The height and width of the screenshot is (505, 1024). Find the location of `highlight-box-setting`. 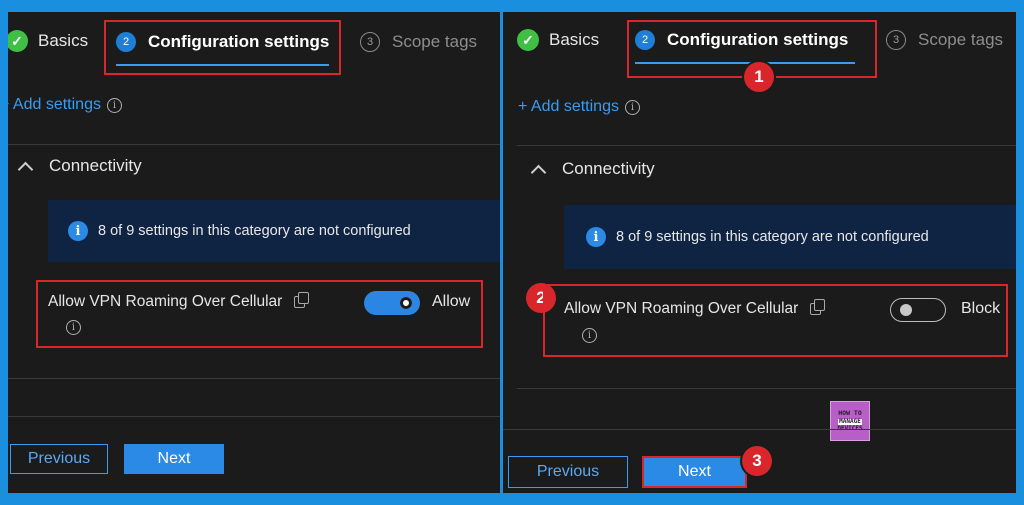

highlight-box-setting is located at coordinates (259, 314).